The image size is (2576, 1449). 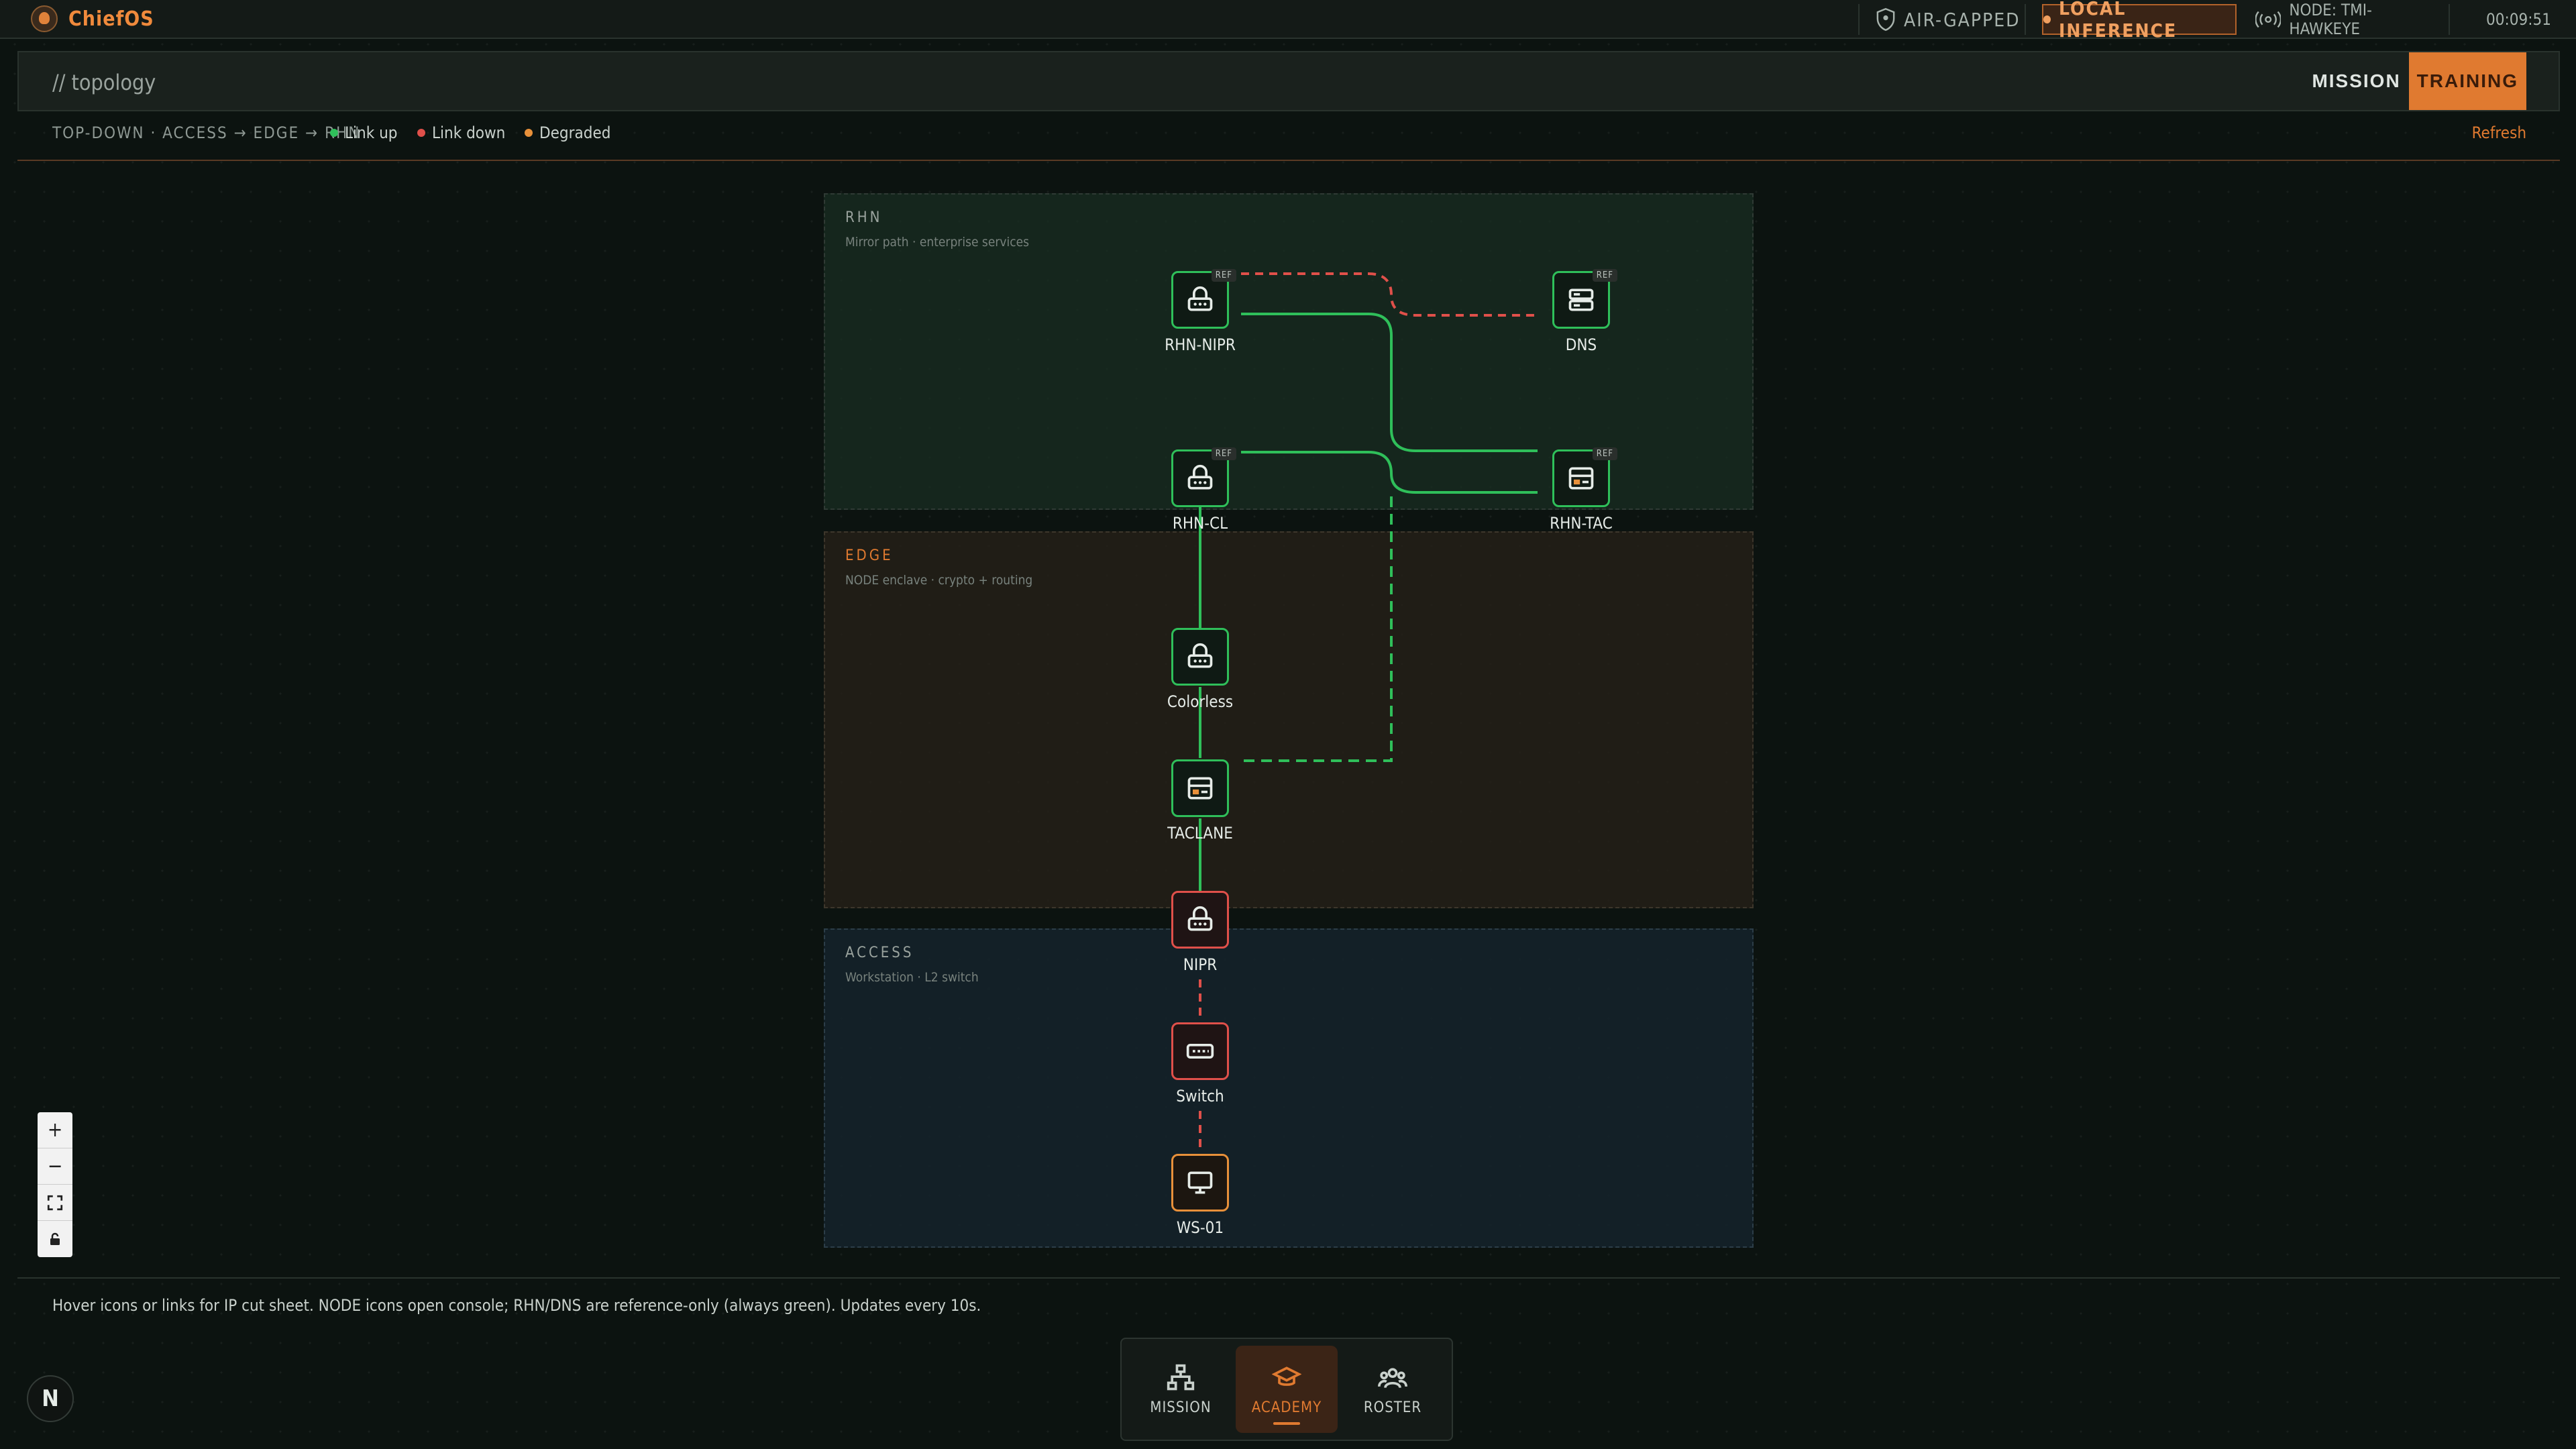 What do you see at coordinates (1389, 382) in the screenshot?
I see `link-rhn-nipr-rhn-tac` at bounding box center [1389, 382].